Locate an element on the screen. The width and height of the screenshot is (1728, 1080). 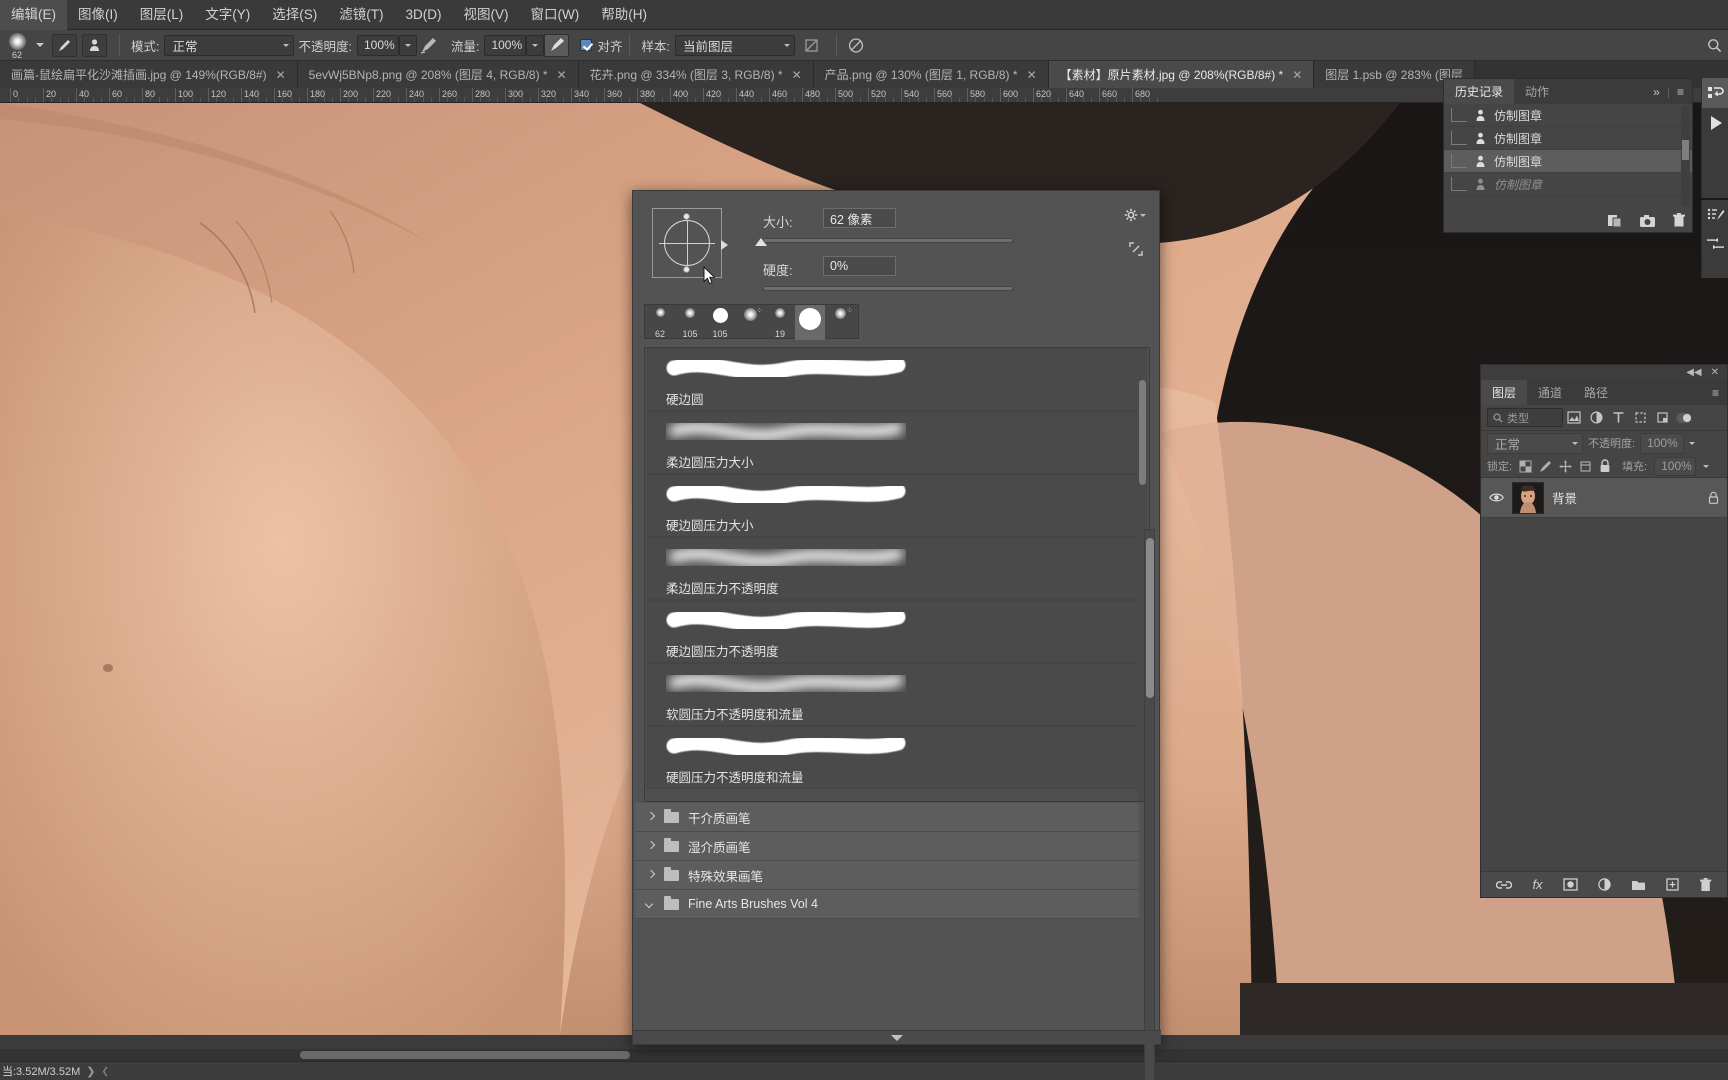
brush-angle-arrow-icon is located at coordinates (724, 245).